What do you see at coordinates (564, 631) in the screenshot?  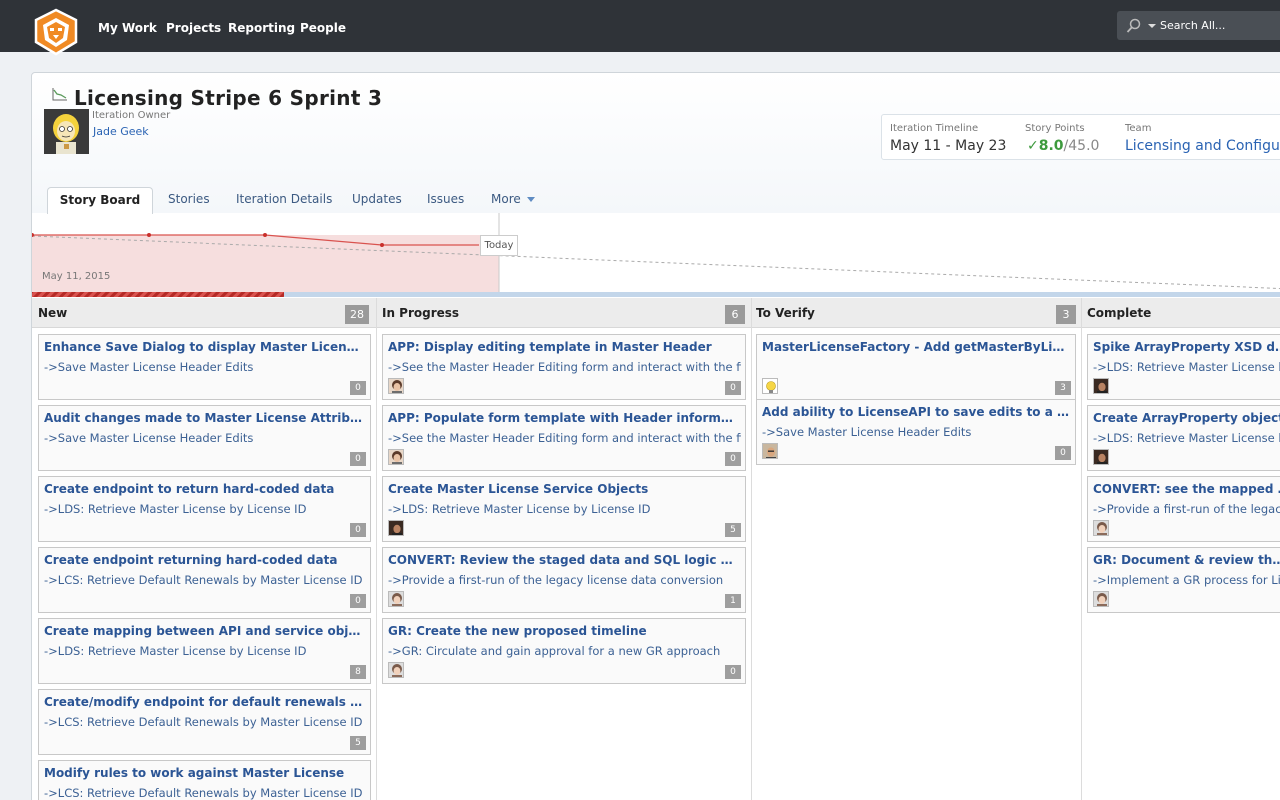 I see `card-title: GR: Create the new proposed timeline` at bounding box center [564, 631].